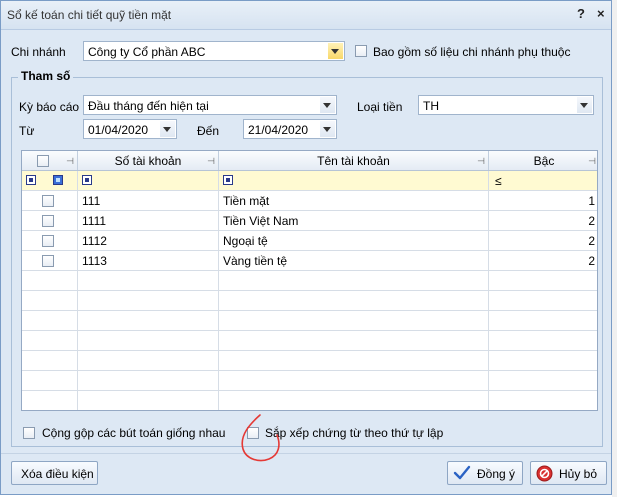 This screenshot has width=617, height=497. What do you see at coordinates (29, 433) in the screenshot?
I see `merge-entries-checkbox` at bounding box center [29, 433].